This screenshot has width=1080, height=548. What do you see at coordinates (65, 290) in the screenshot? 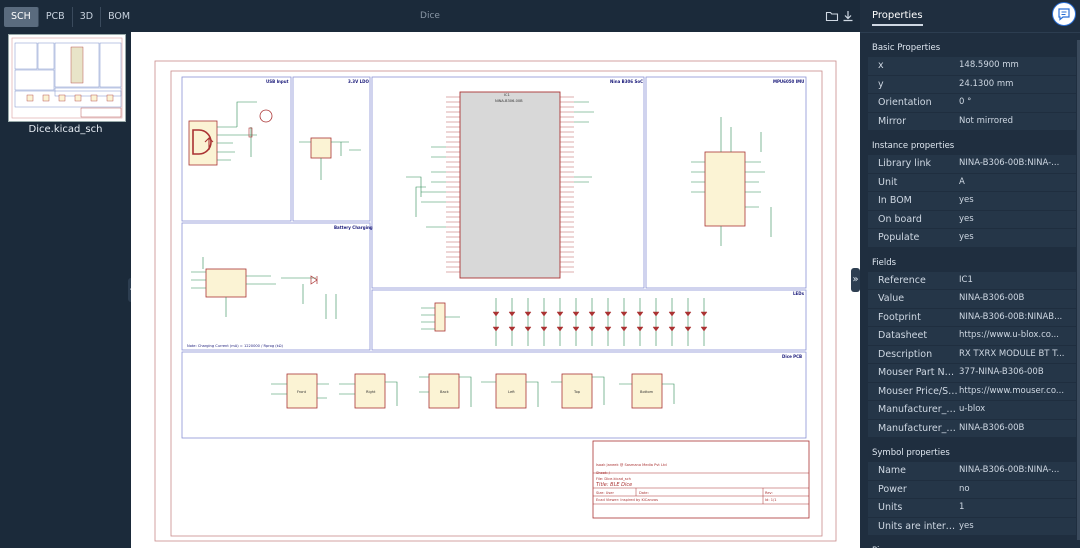
I see `sheet-sidebar: Dice.kicad_sch` at bounding box center [65, 290].